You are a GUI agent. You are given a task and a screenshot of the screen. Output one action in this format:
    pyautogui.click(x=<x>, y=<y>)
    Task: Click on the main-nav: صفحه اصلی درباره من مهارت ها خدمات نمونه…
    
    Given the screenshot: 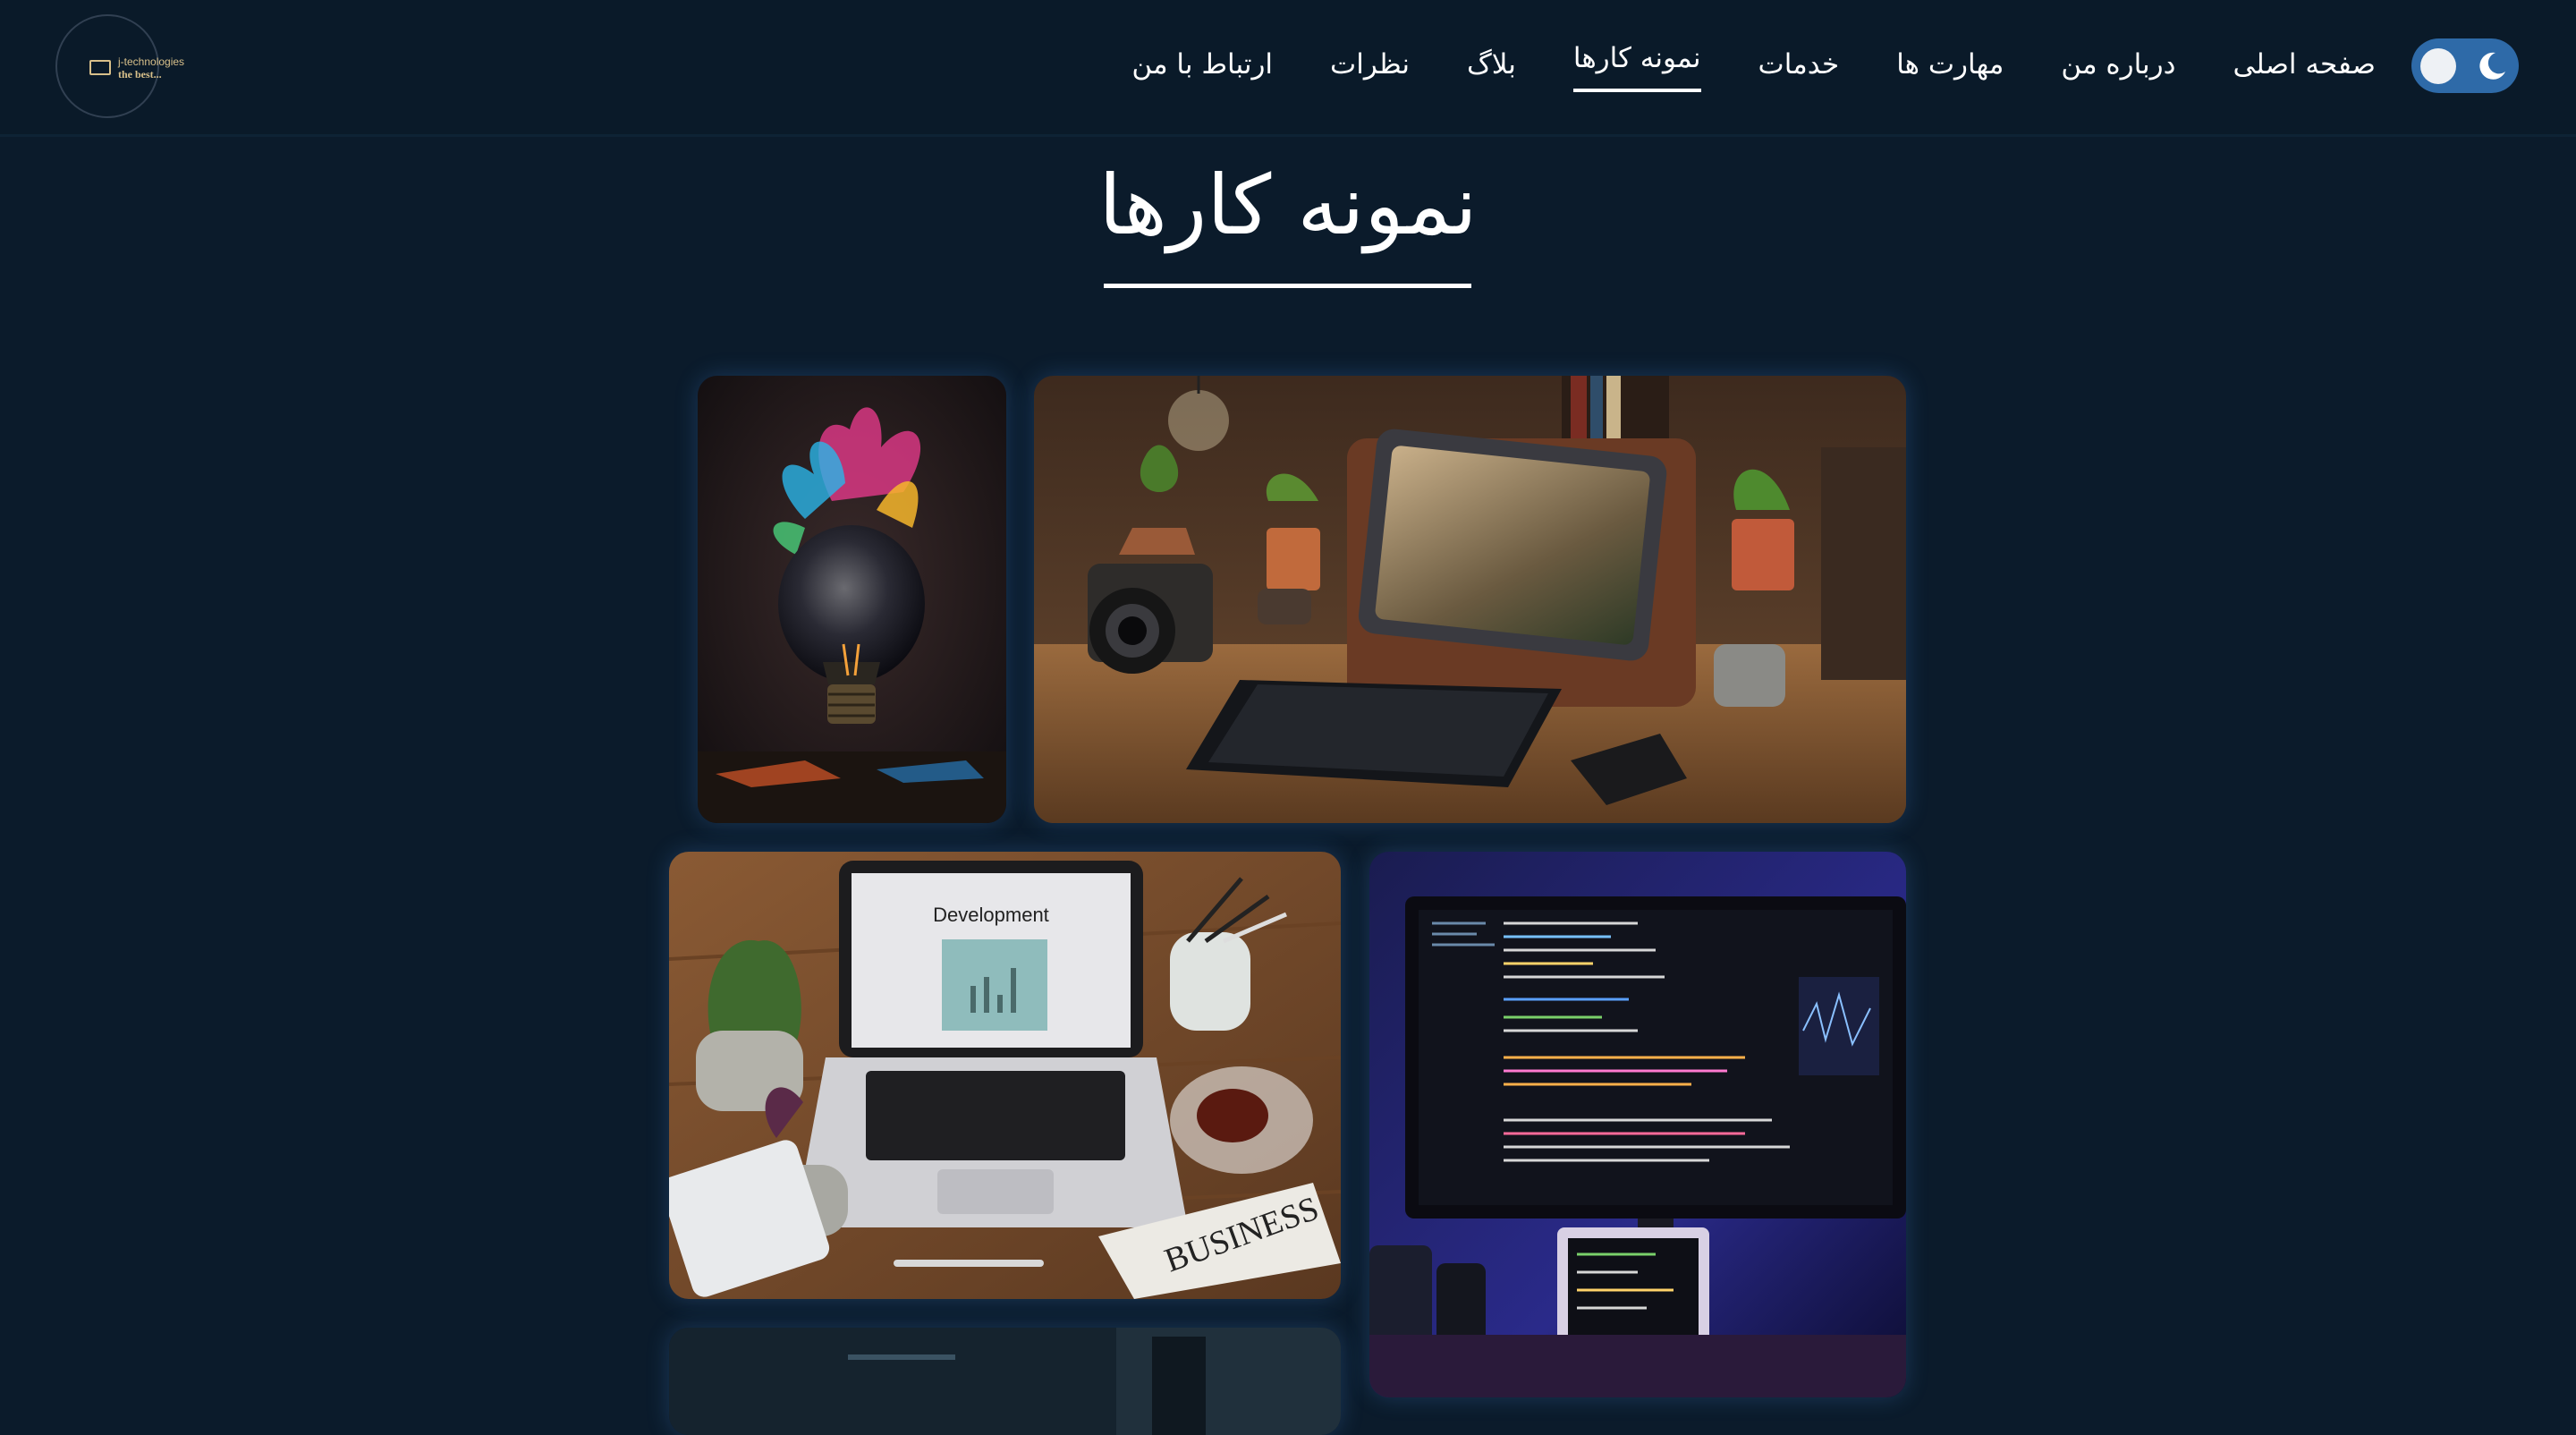 What is the action you would take?
    pyautogui.click(x=1753, y=67)
    